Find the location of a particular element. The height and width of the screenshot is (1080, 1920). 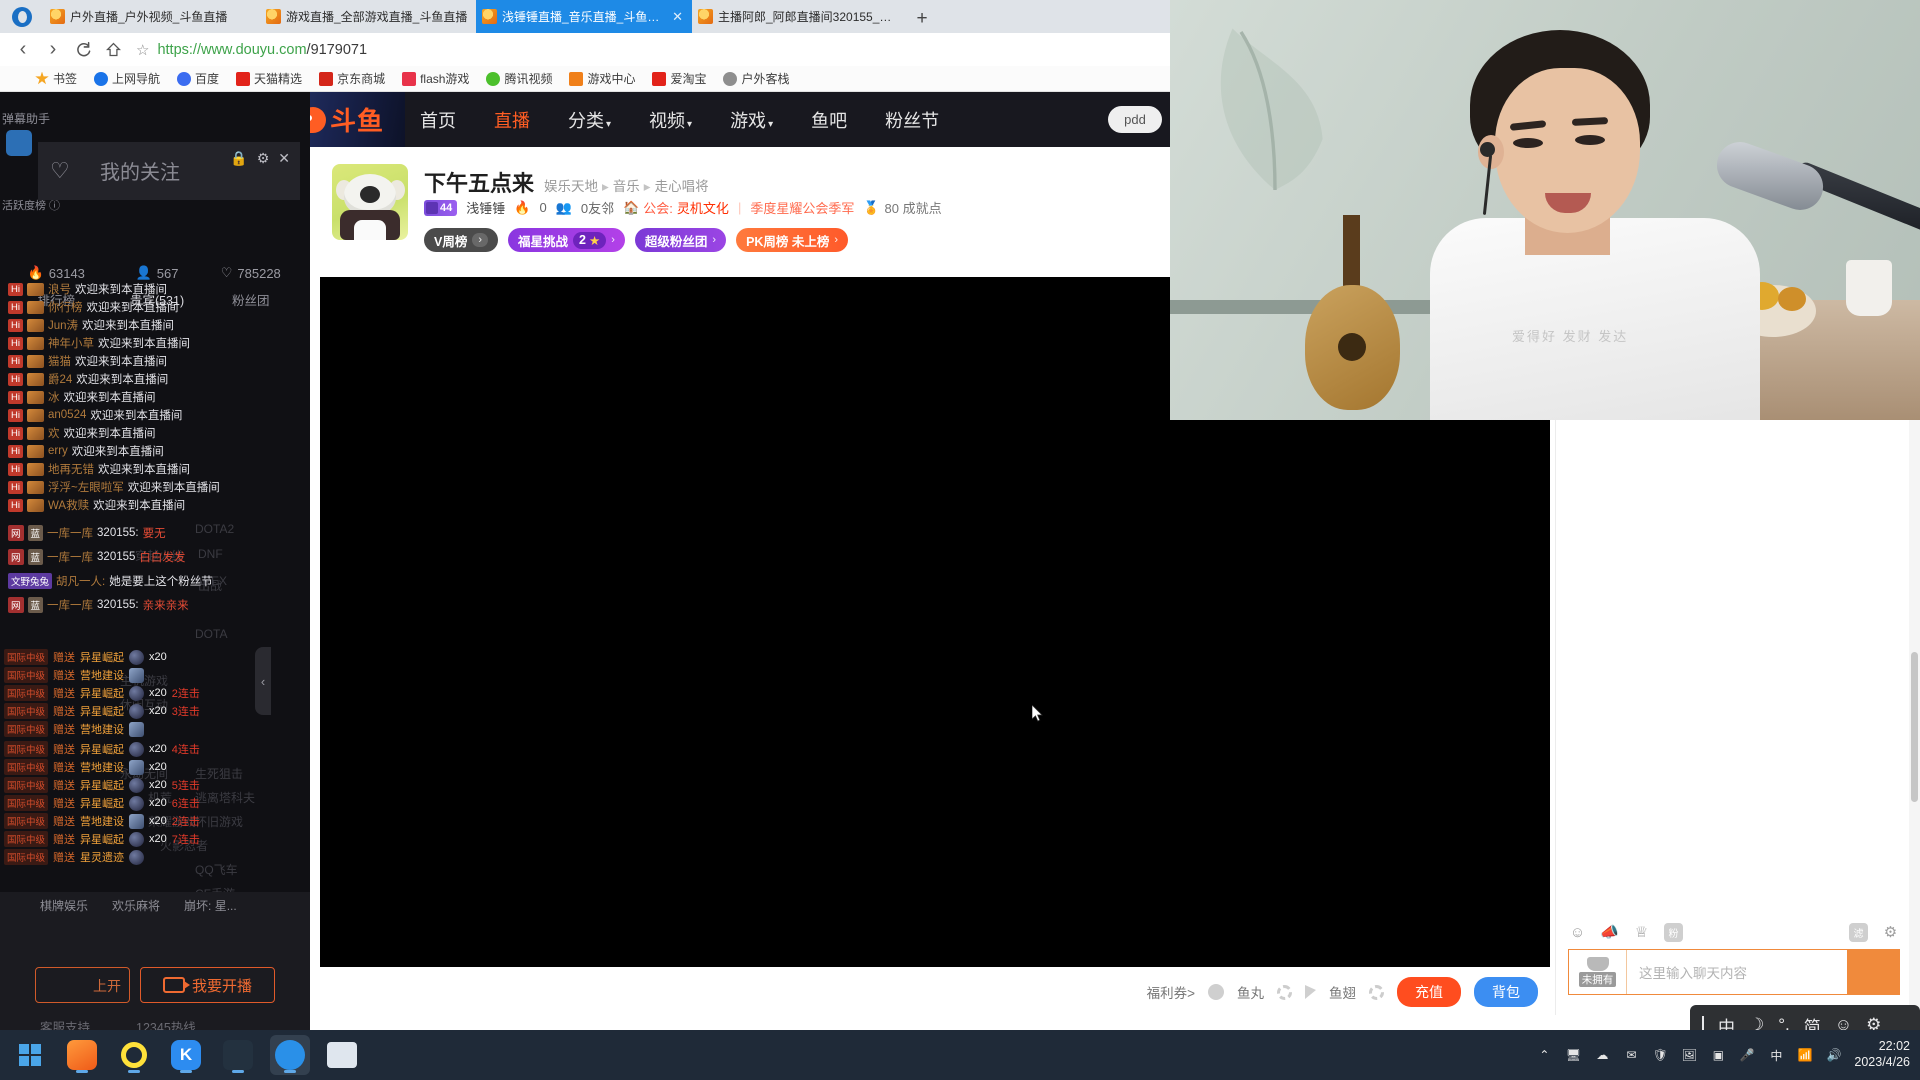

shield-icon: 🛡 is located at coordinates (1660, 1055).